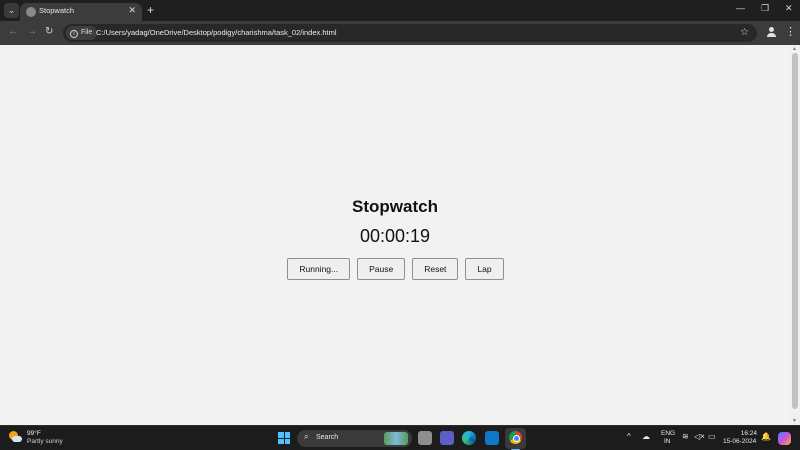 This screenshot has height=450, width=800. I want to click on weather-icon, so click(15, 437).